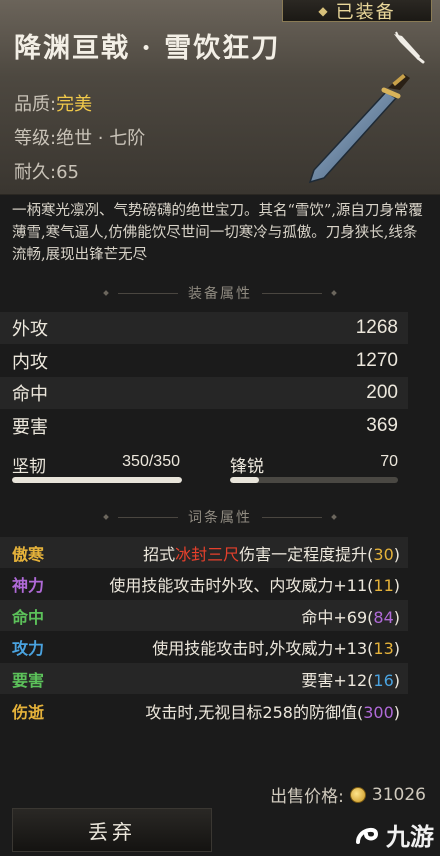 The image size is (440, 856). I want to click on affix-max-value: 300, so click(378, 712).